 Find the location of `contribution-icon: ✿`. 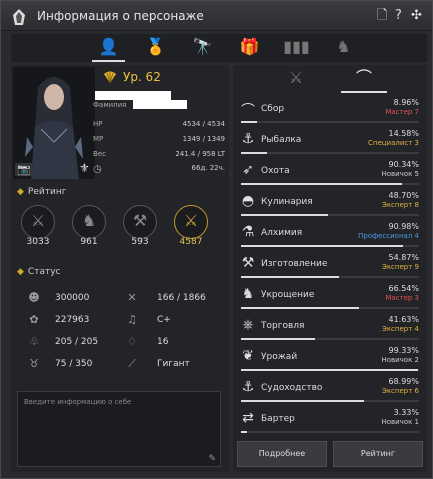

contribution-icon: ✿ is located at coordinates (34, 319).